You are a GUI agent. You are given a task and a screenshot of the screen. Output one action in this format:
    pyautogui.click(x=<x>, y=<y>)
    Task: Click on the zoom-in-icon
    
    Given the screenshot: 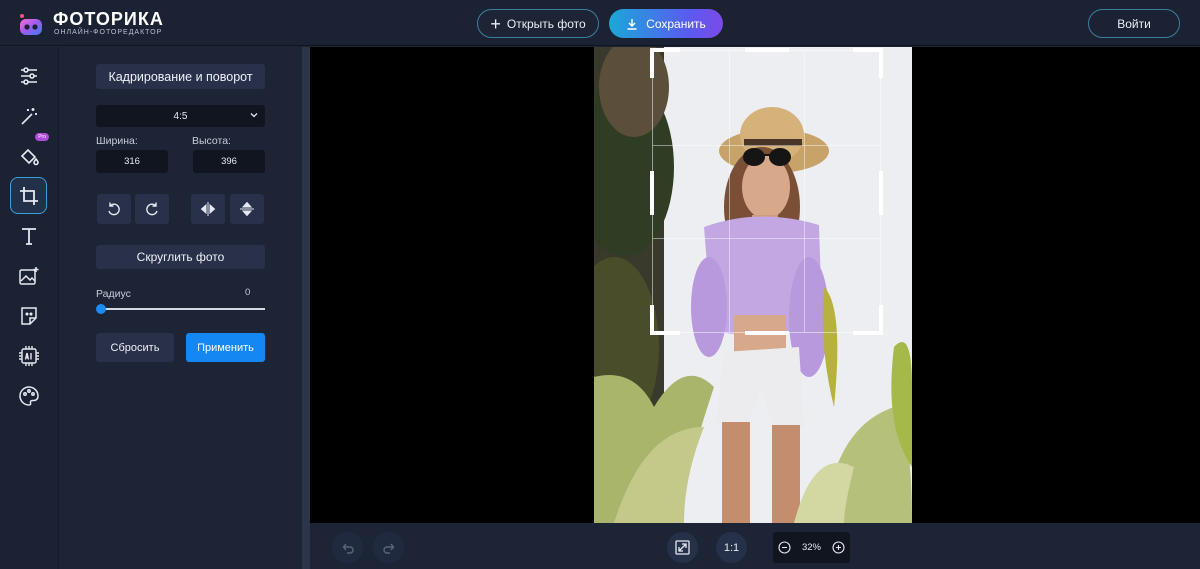 What is the action you would take?
    pyautogui.click(x=838, y=547)
    